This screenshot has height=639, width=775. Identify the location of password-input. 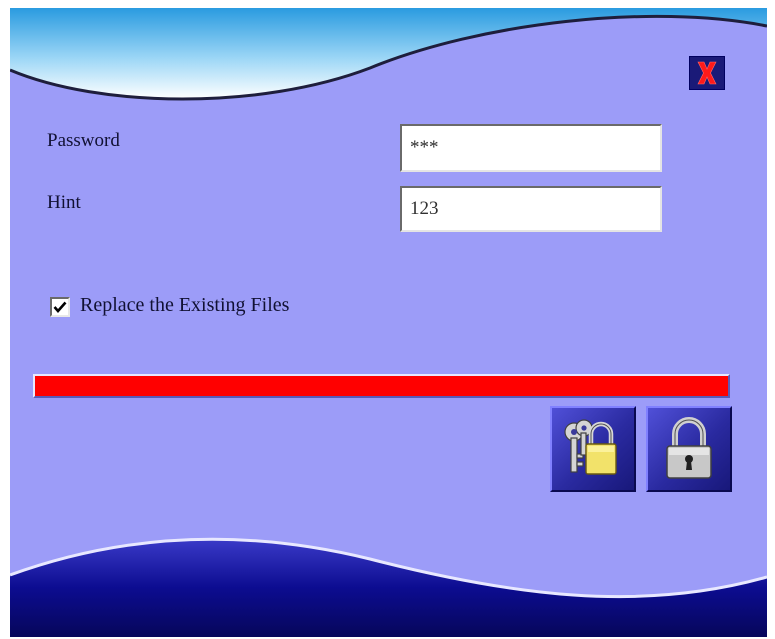
(531, 148).